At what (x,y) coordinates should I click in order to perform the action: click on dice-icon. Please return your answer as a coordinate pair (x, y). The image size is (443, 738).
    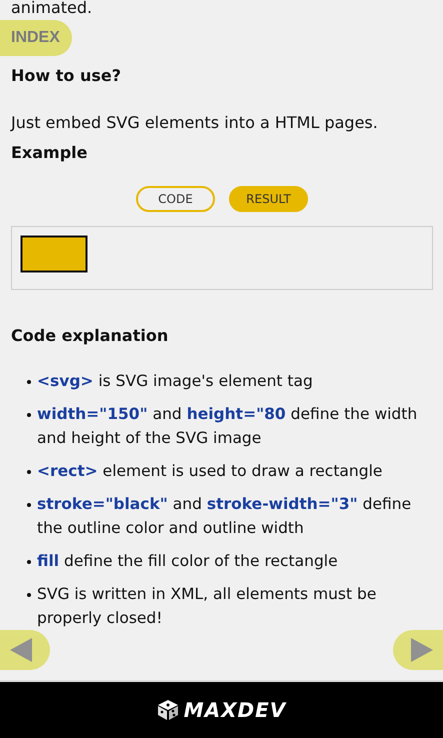
    Looking at the image, I should click on (167, 710).